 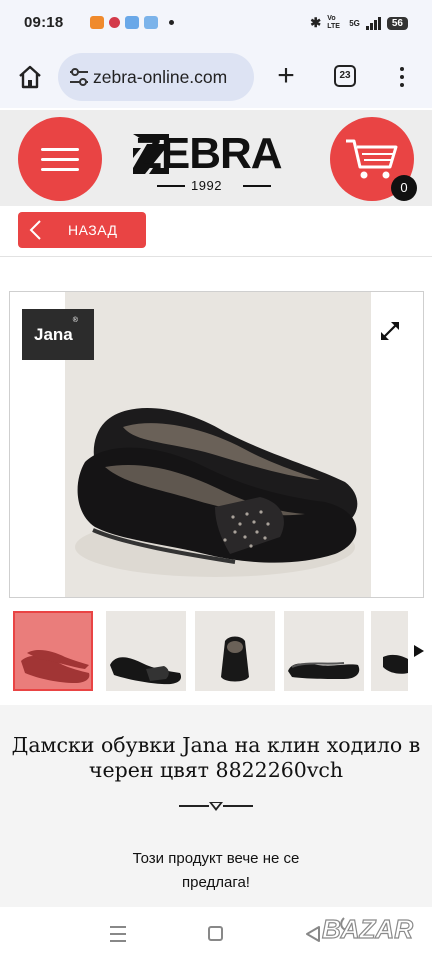 I want to click on thumbnail-strip, so click(x=222, y=652).